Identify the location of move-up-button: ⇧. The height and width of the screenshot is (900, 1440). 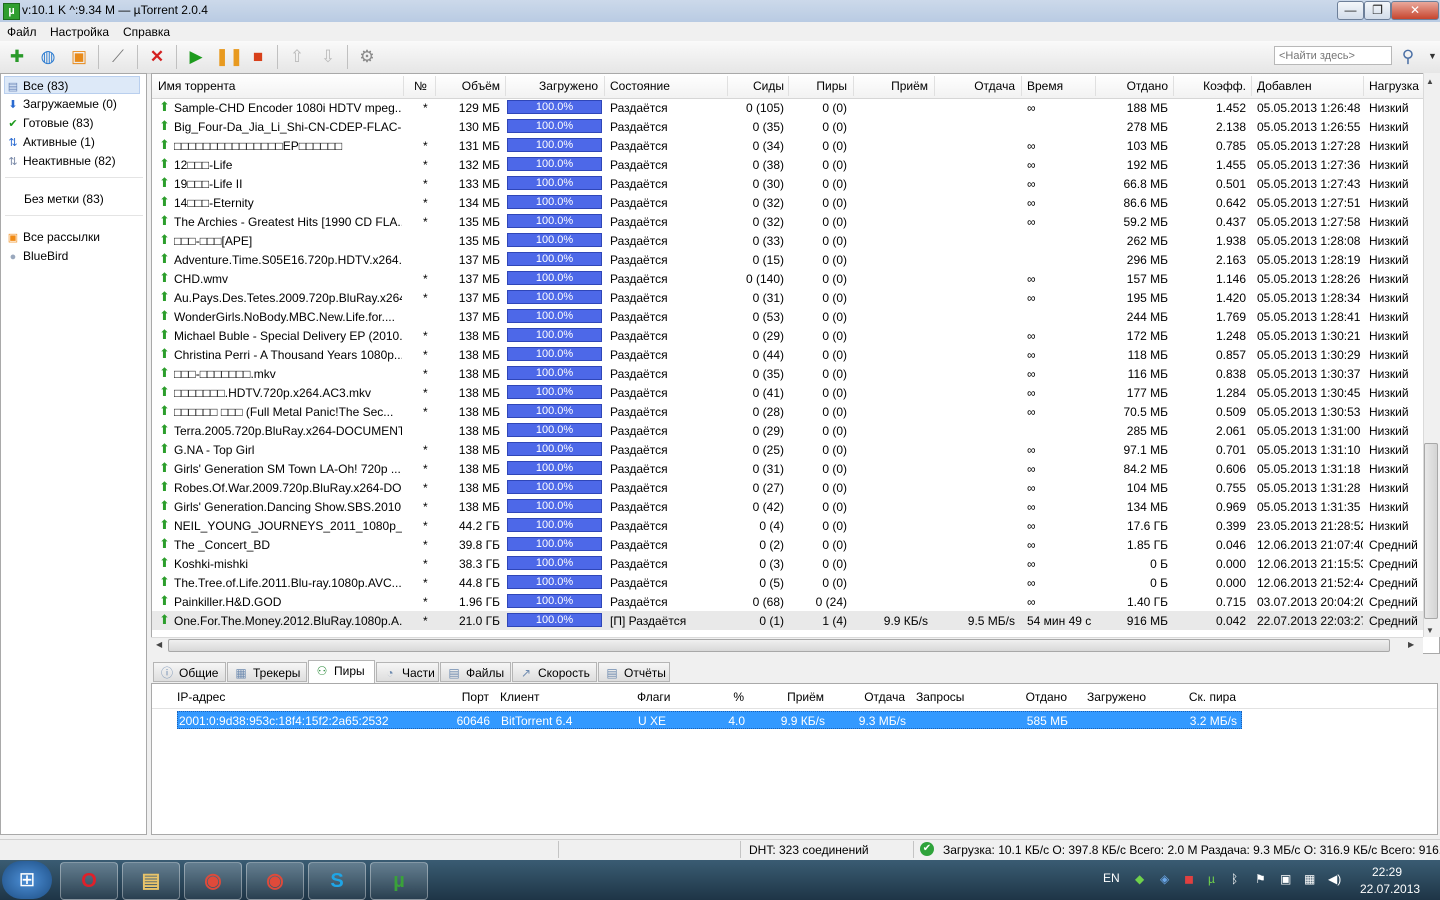
(297, 57).